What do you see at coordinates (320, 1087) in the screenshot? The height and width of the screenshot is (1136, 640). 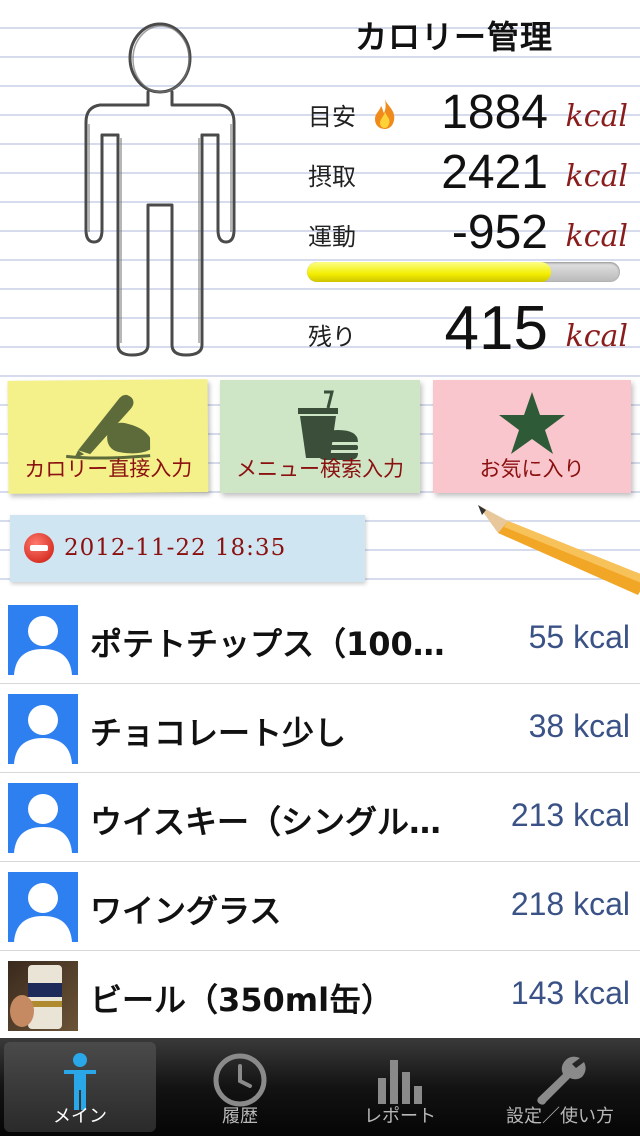 I see `tab-bar: メイン 履歴 レポート 設定／使い方` at bounding box center [320, 1087].